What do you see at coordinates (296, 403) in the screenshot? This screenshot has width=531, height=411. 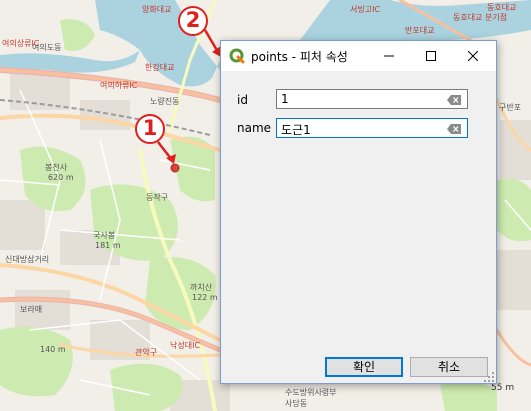 I see `map-label: 사당동` at bounding box center [296, 403].